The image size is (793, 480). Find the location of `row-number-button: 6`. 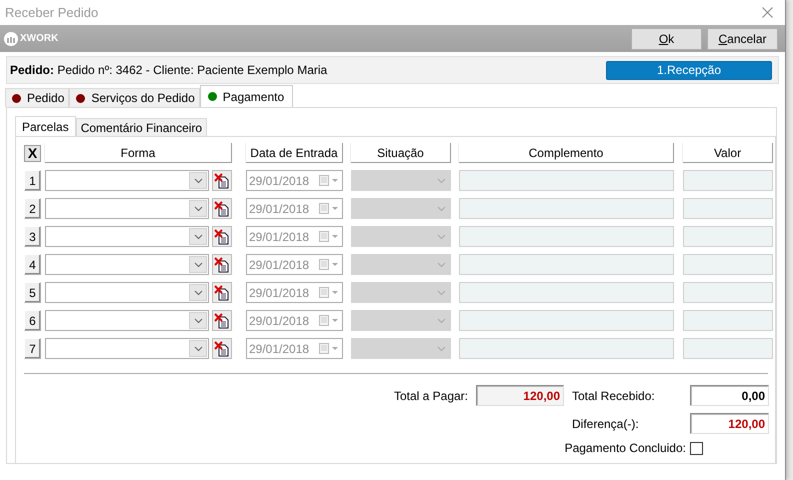

row-number-button: 6 is located at coordinates (32, 320).